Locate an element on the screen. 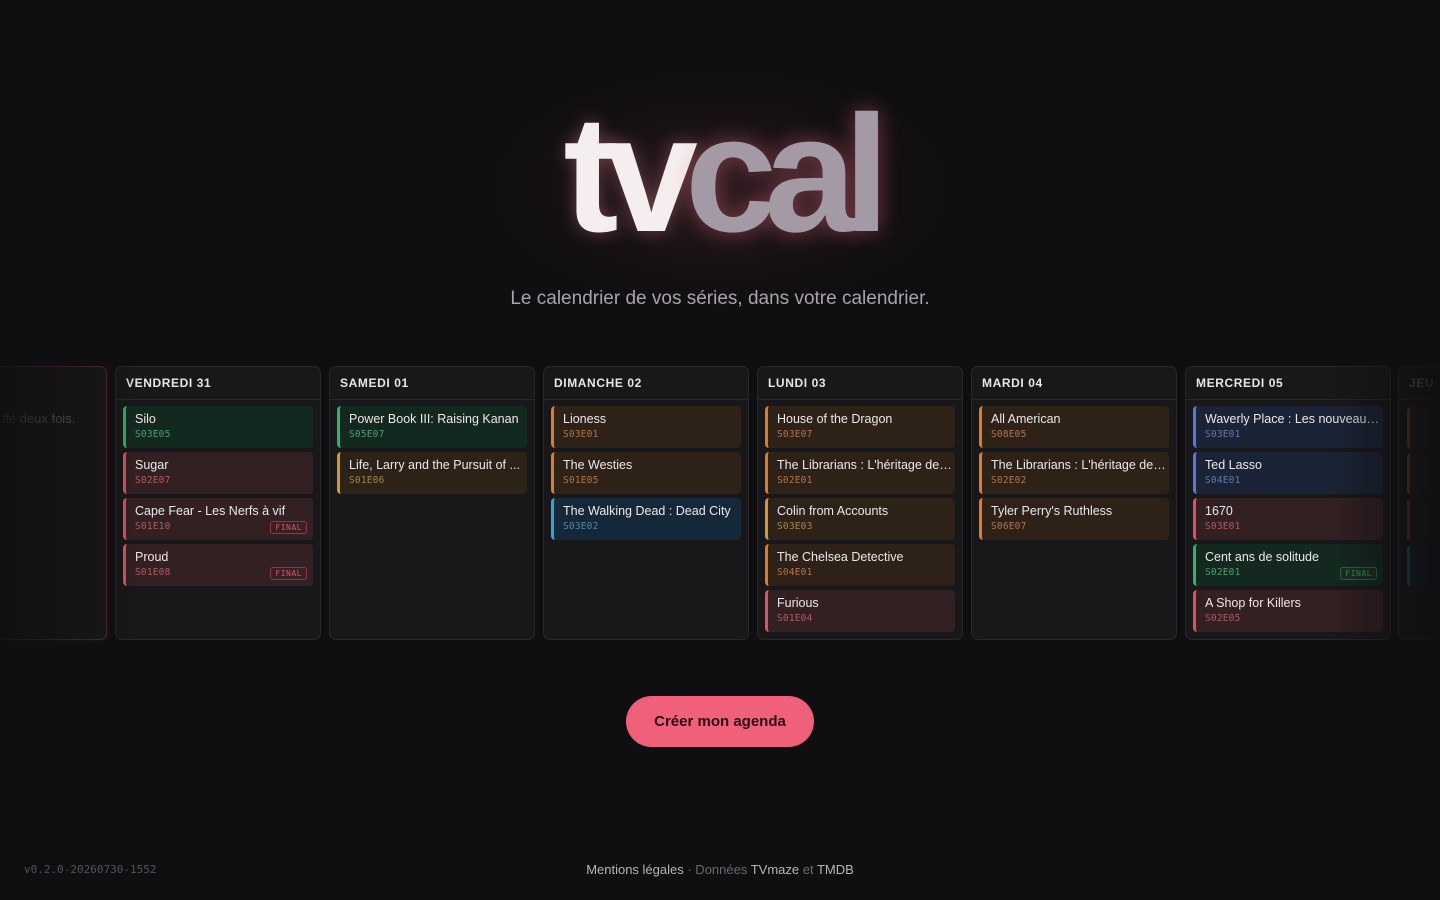 The image size is (1440, 900). episode-code: S01E04 is located at coordinates (795, 618).